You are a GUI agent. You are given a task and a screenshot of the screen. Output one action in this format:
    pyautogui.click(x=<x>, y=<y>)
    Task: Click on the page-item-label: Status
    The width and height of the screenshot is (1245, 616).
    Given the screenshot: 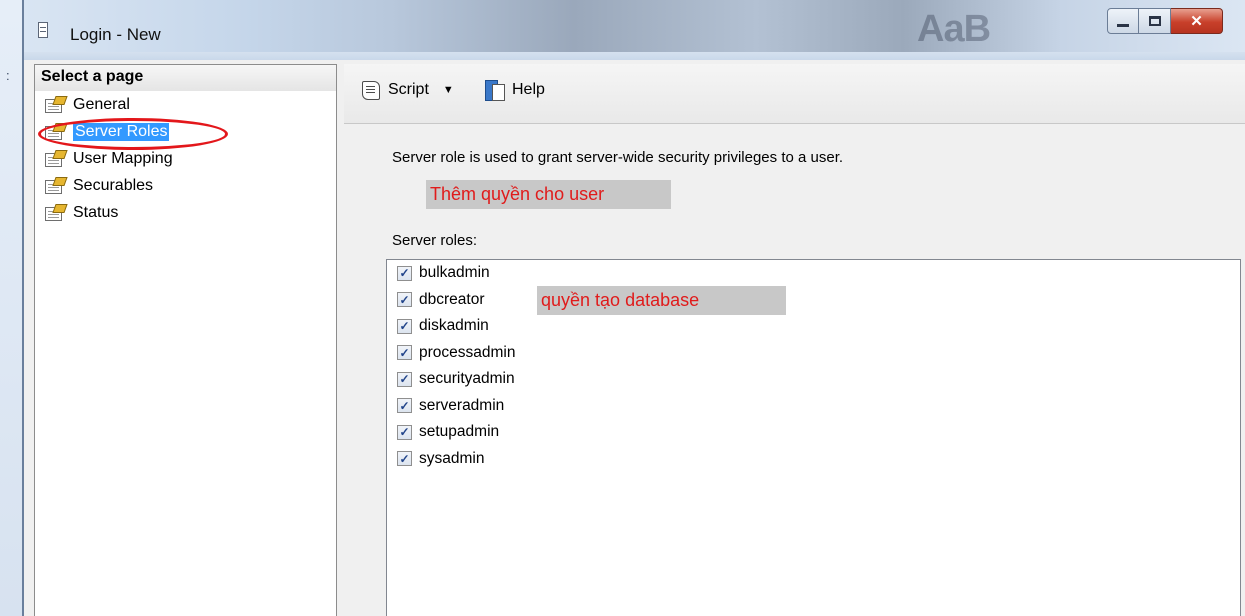 What is the action you would take?
    pyautogui.click(x=96, y=212)
    